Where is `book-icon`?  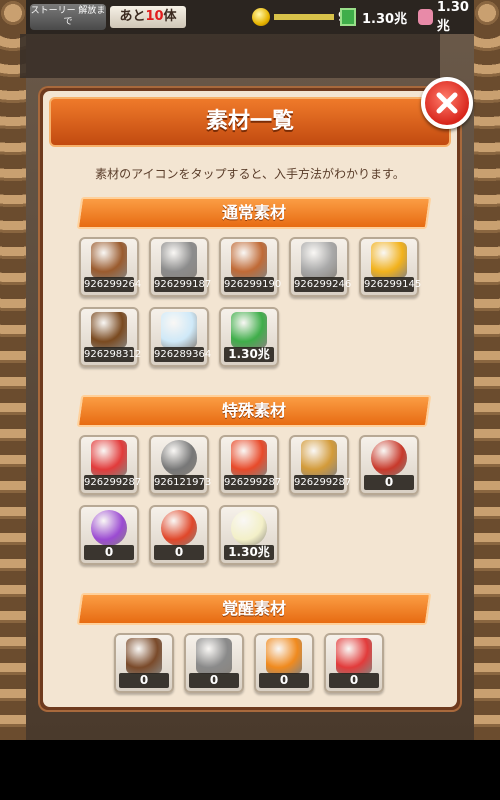
book-icon is located at coordinates (109, 330).